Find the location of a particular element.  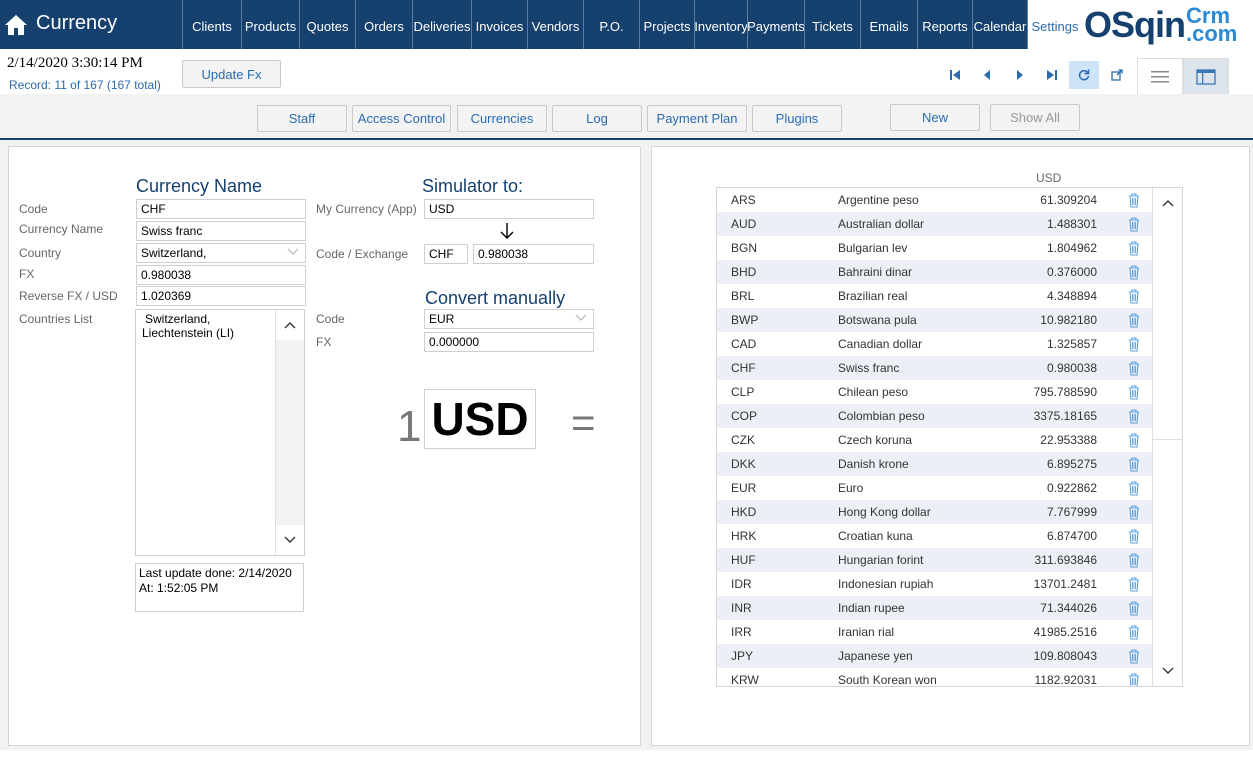

nav-tab-invoices: Invoices is located at coordinates (499, 24).